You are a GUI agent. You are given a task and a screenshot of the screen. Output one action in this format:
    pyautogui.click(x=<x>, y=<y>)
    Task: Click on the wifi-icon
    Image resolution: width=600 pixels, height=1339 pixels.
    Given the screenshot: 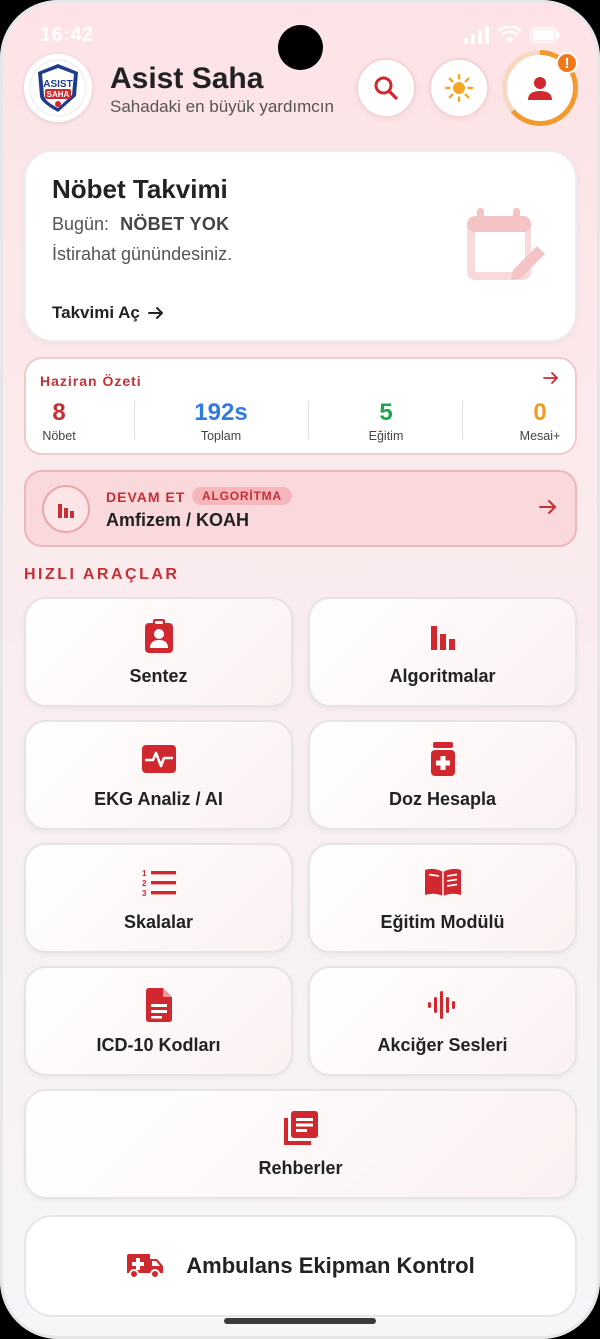 What is the action you would take?
    pyautogui.click(x=510, y=34)
    